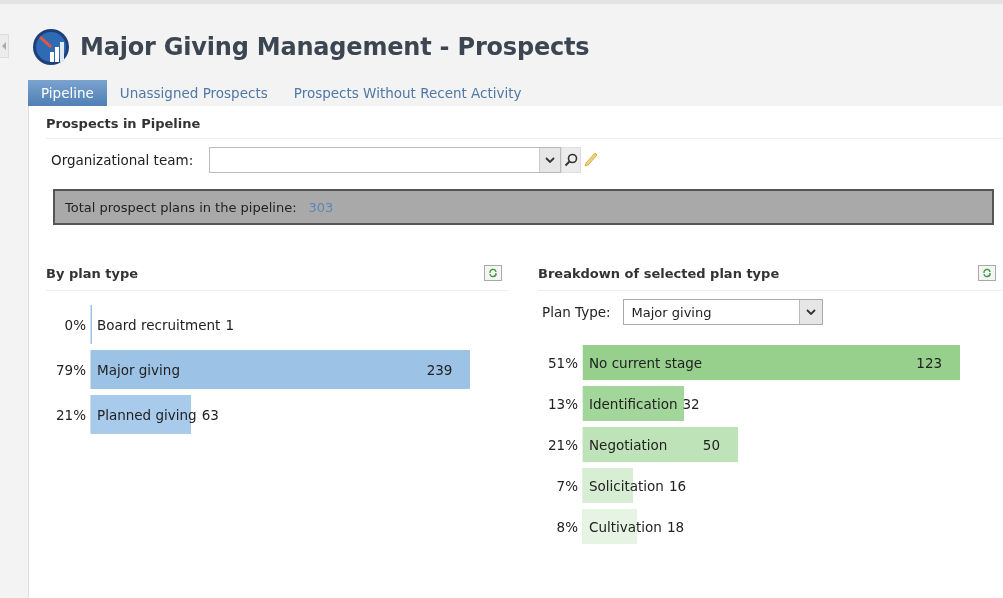  Describe the element at coordinates (193, 93) in the screenshot. I see `tab: Unassigned Prospects` at that location.